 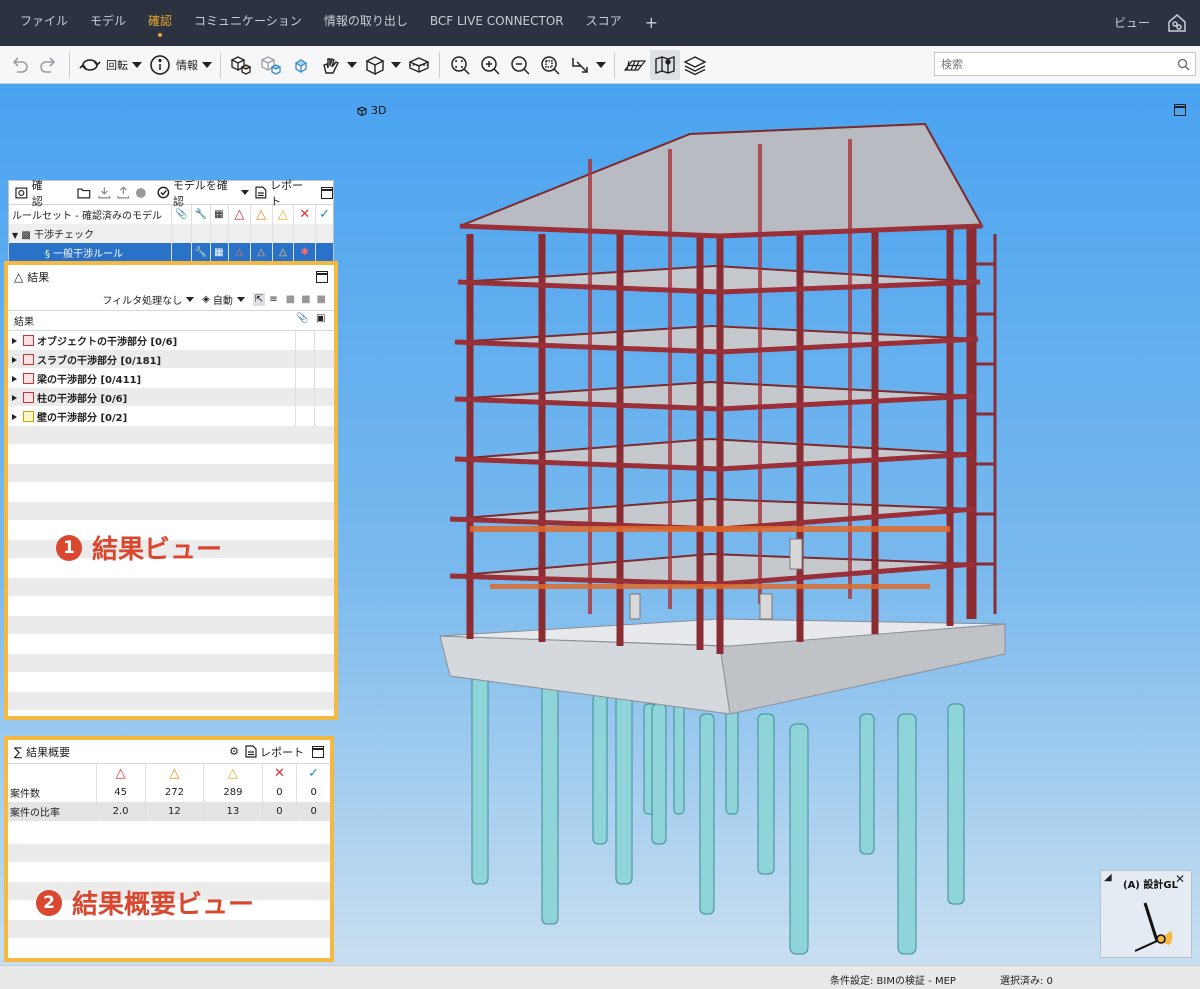 I want to click on rejected-icon: ✕, so click(x=280, y=773).